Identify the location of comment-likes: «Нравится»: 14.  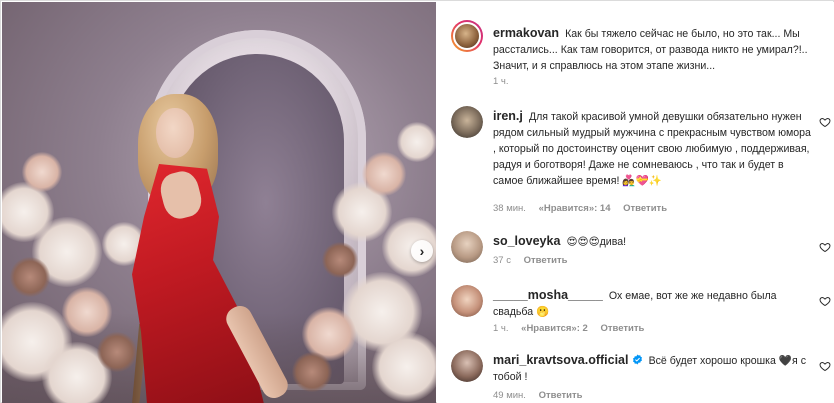
(575, 208).